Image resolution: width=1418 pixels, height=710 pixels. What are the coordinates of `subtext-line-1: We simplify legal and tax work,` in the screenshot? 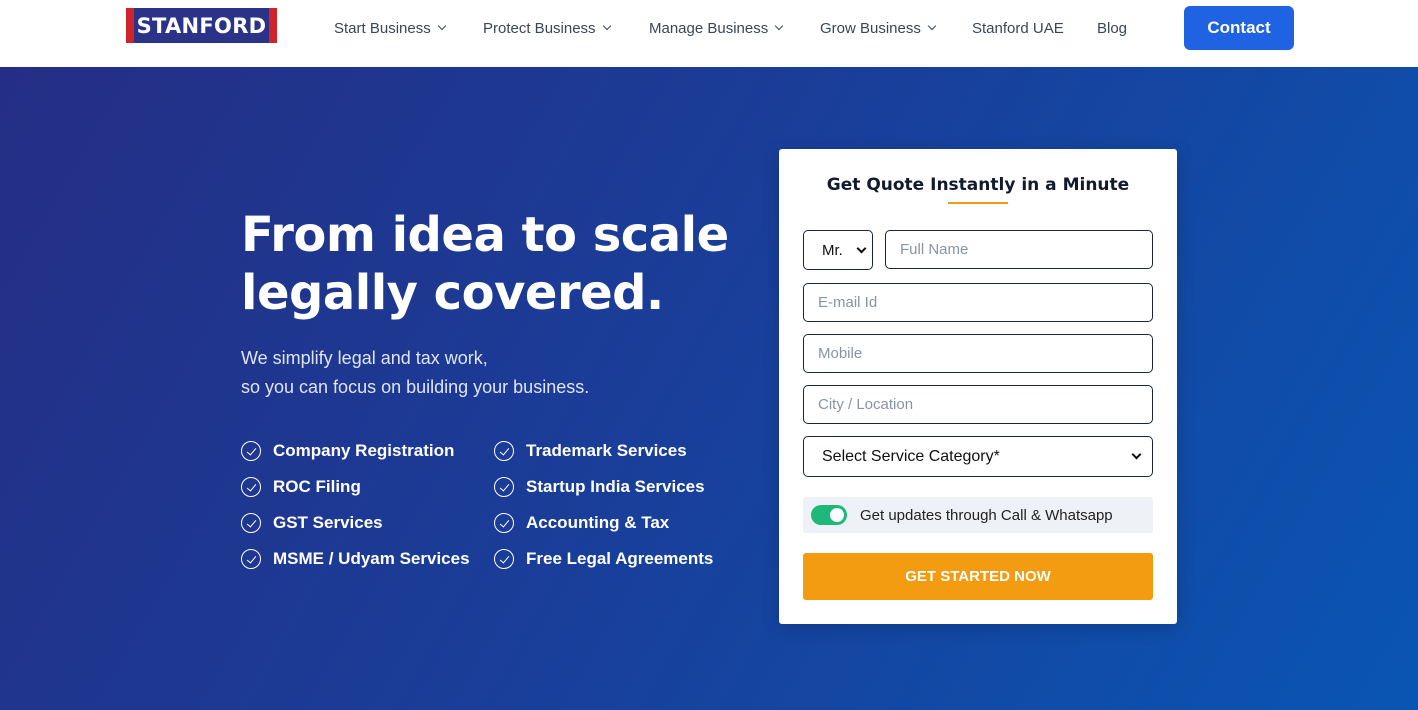 It's located at (364, 358).